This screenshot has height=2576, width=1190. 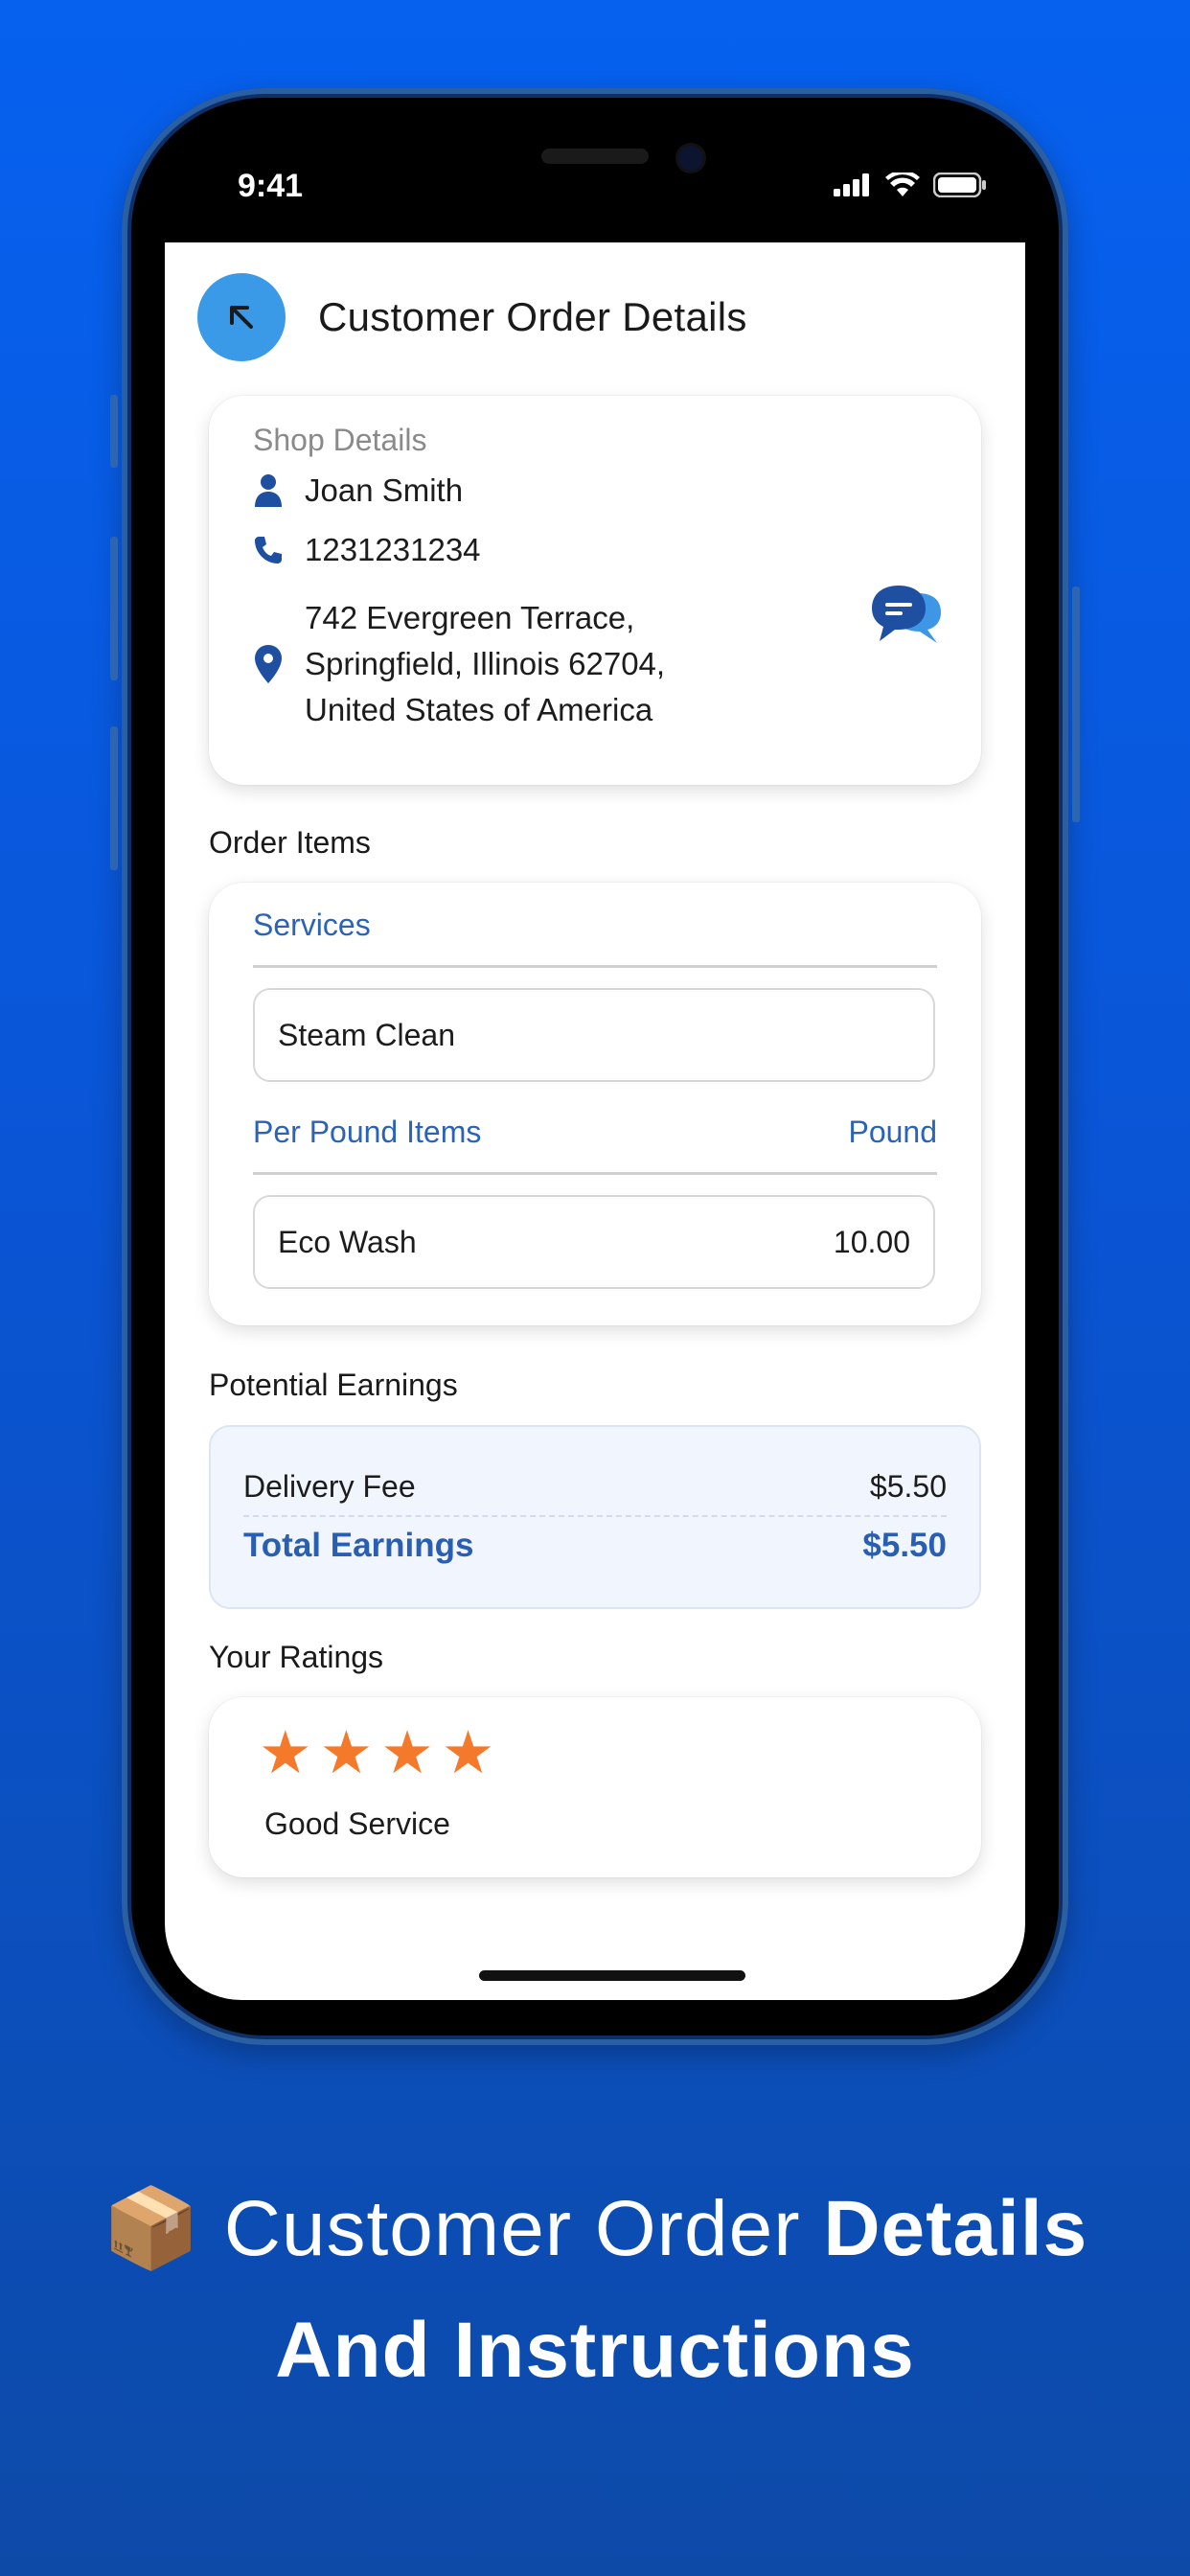 What do you see at coordinates (271, 186) in the screenshot?
I see `status-time: 9:41` at bounding box center [271, 186].